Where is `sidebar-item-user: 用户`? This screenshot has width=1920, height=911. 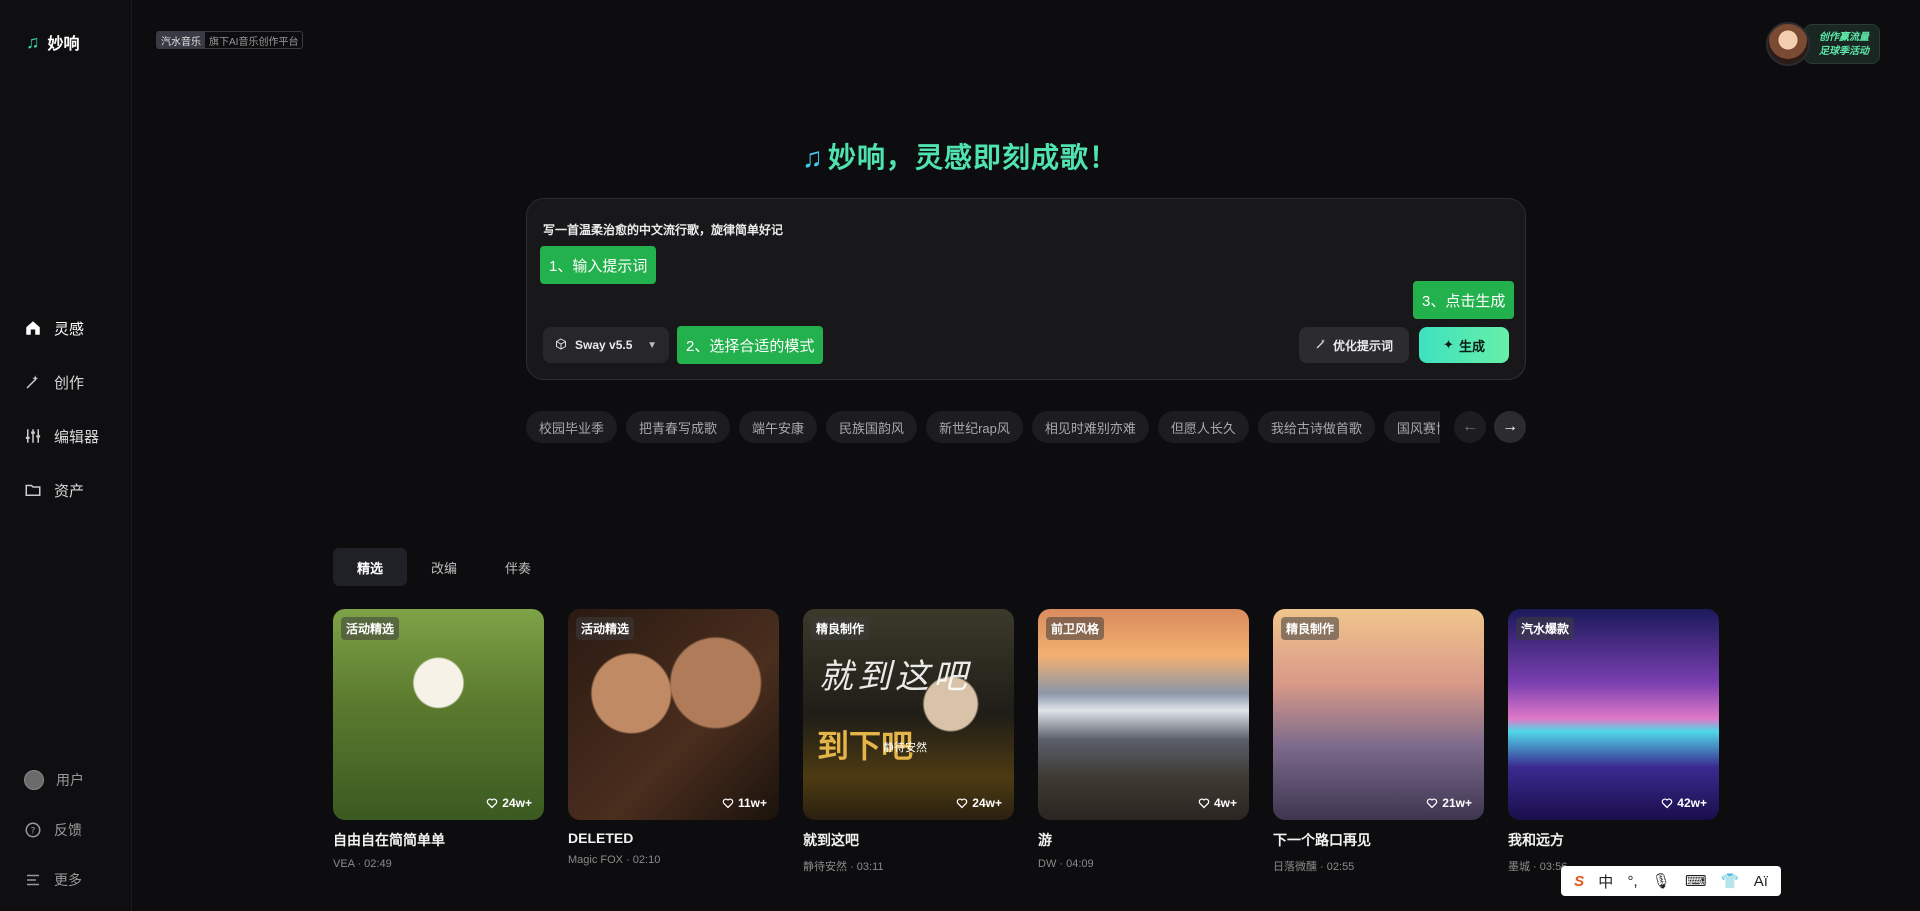
sidebar-item-user: 用户 is located at coordinates (54, 780).